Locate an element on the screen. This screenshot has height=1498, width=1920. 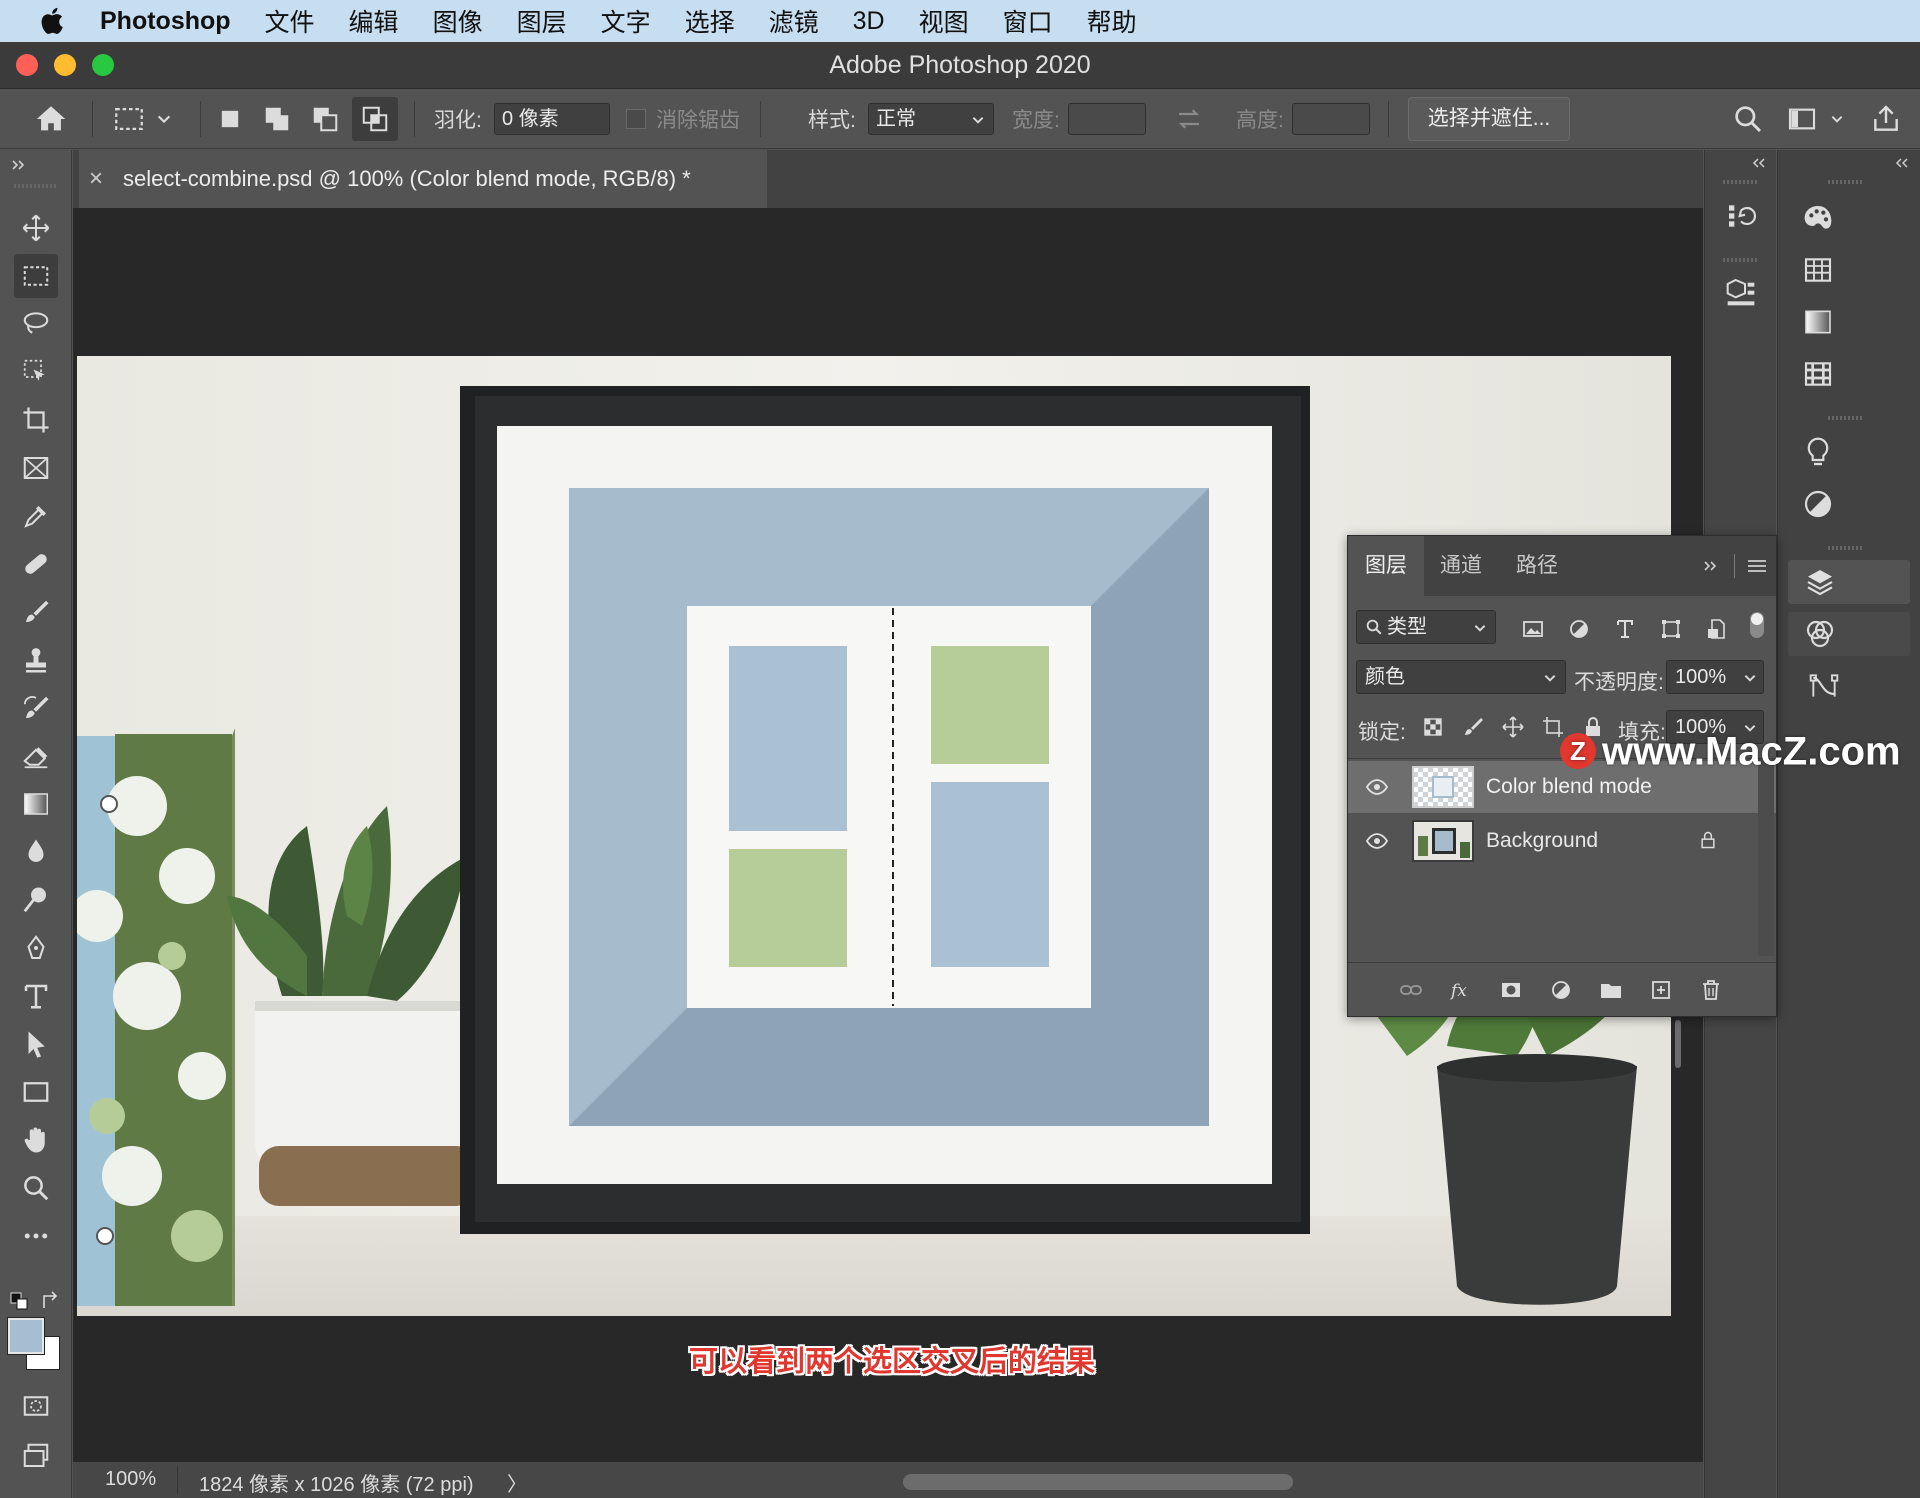
3d-panel-button is located at coordinates (1741, 292).